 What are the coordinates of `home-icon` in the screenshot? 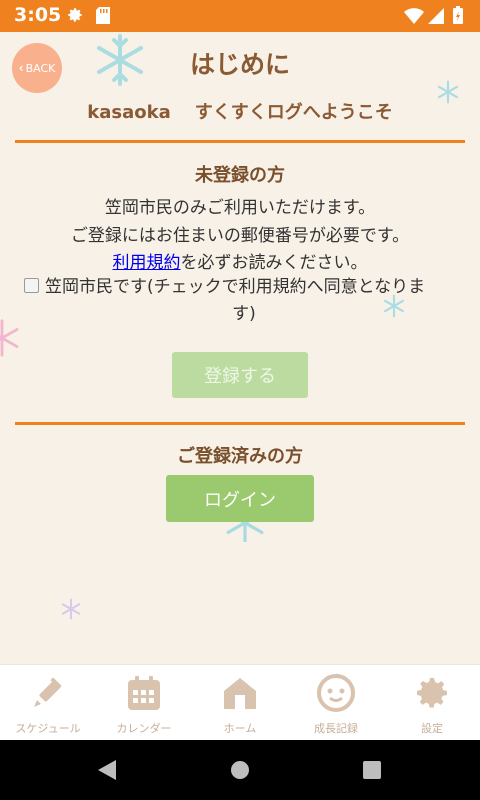 It's located at (240, 693).